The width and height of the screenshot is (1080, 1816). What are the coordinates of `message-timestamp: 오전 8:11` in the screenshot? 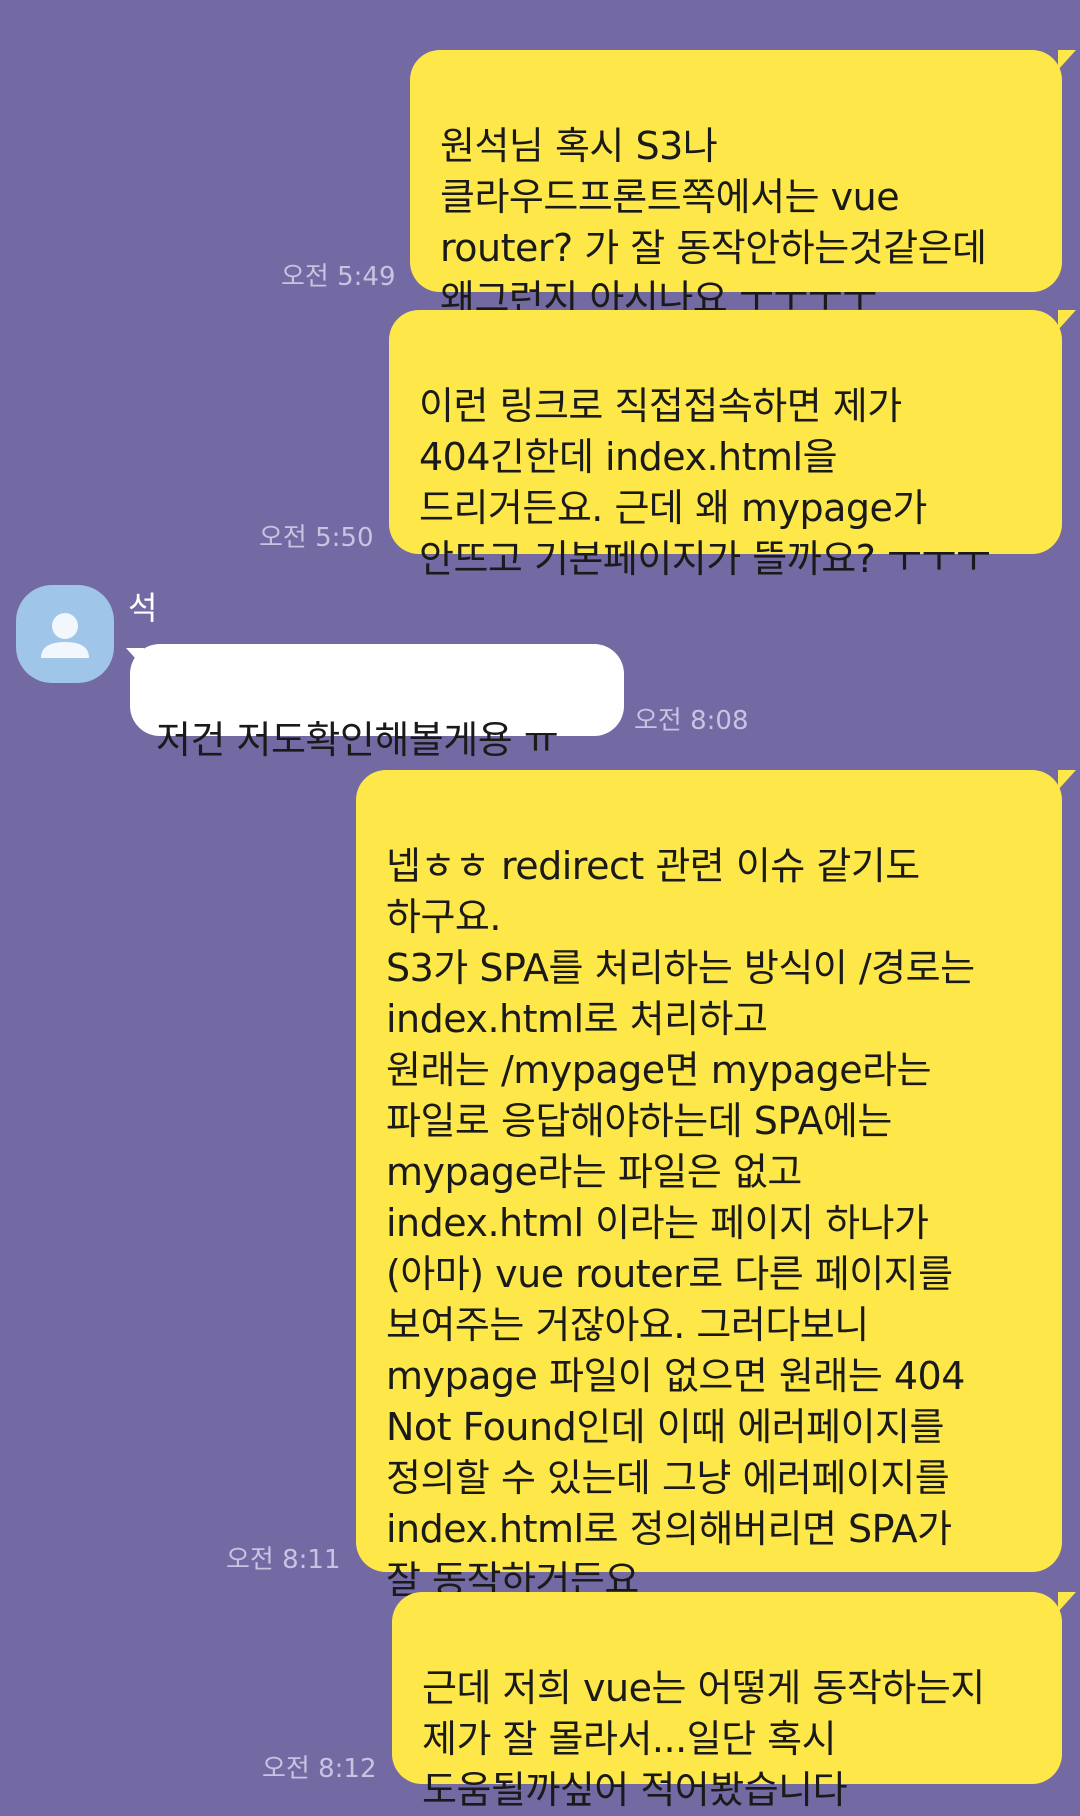 It's located at (283, 1560).